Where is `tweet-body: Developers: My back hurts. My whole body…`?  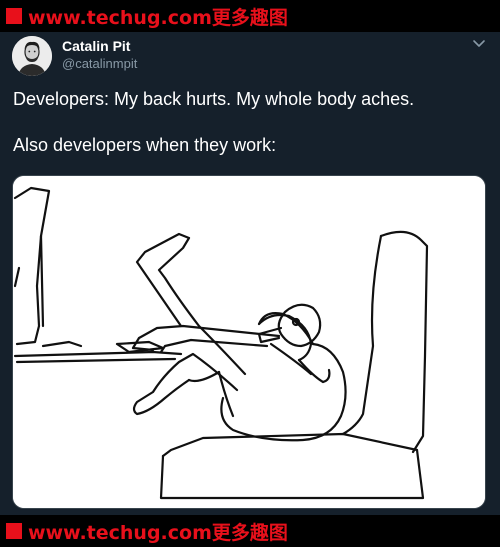 tweet-body: Developers: My back hurts. My whole body… is located at coordinates (248, 122).